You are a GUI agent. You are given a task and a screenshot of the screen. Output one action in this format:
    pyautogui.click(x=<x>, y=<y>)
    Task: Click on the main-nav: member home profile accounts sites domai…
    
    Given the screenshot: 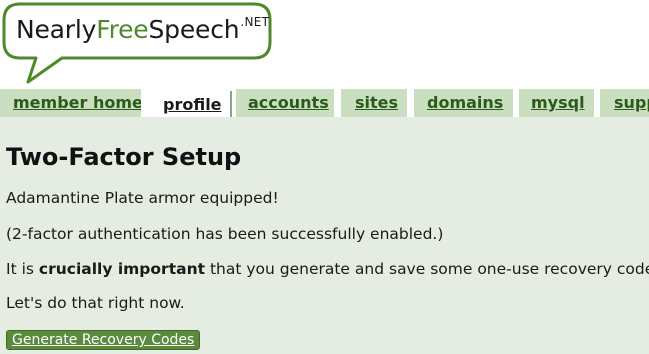 What is the action you would take?
    pyautogui.click(x=324, y=103)
    